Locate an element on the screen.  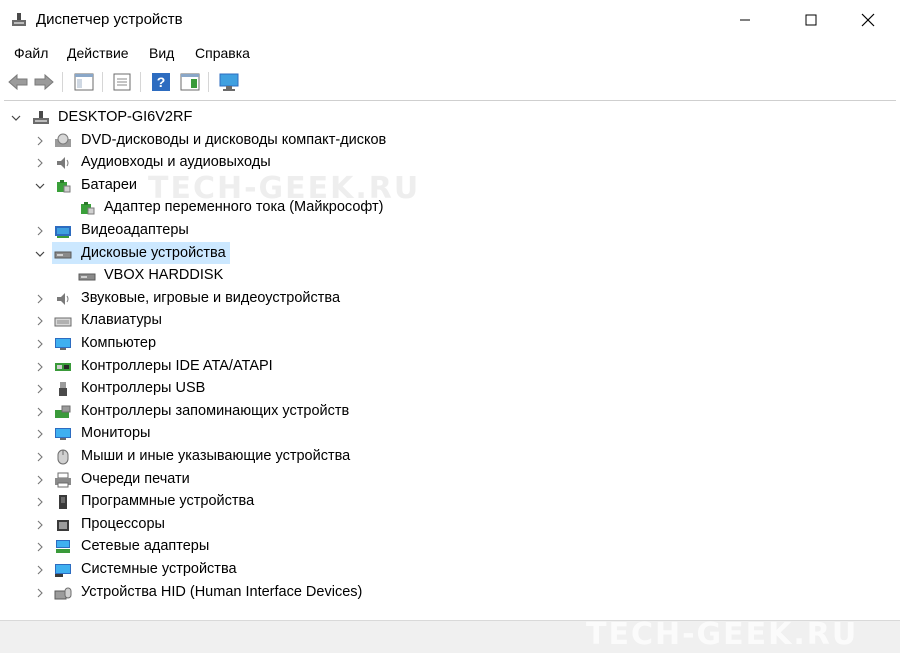
cpu-icon is located at coordinates (63, 525).